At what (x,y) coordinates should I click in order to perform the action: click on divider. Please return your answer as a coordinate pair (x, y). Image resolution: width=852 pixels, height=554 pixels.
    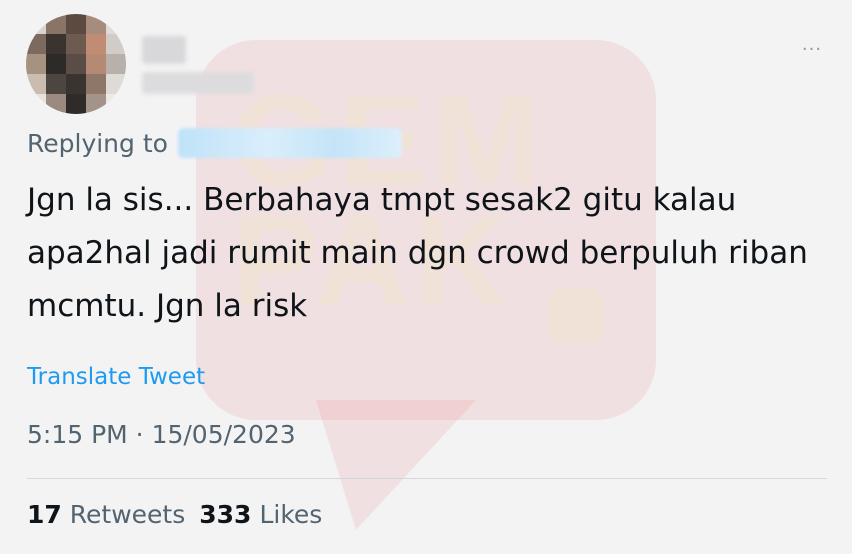
    Looking at the image, I should click on (427, 478).